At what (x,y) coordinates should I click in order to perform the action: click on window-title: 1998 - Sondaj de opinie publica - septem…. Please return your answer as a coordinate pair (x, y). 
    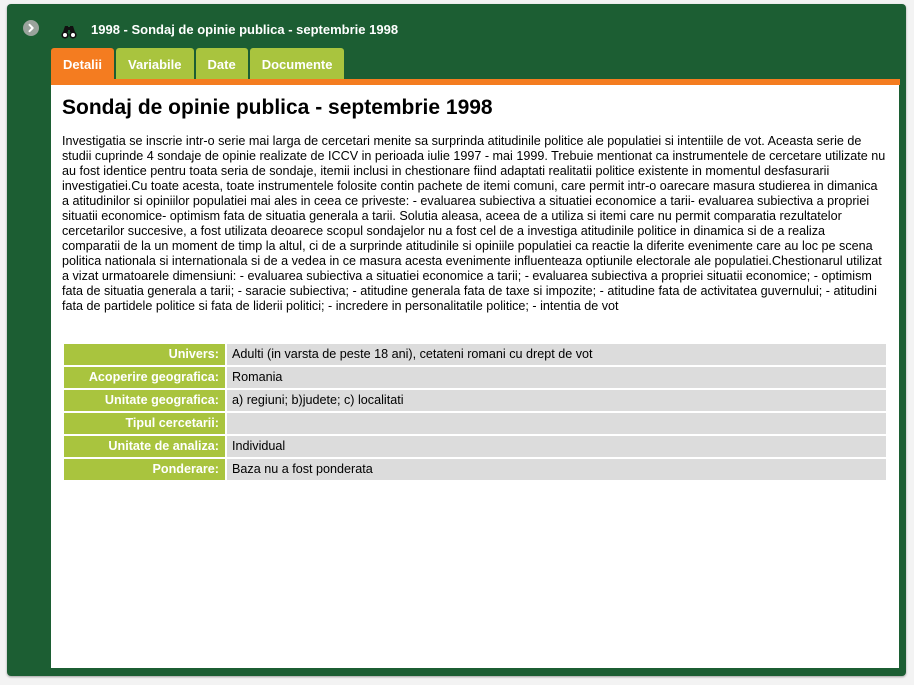
    Looking at the image, I should click on (245, 29).